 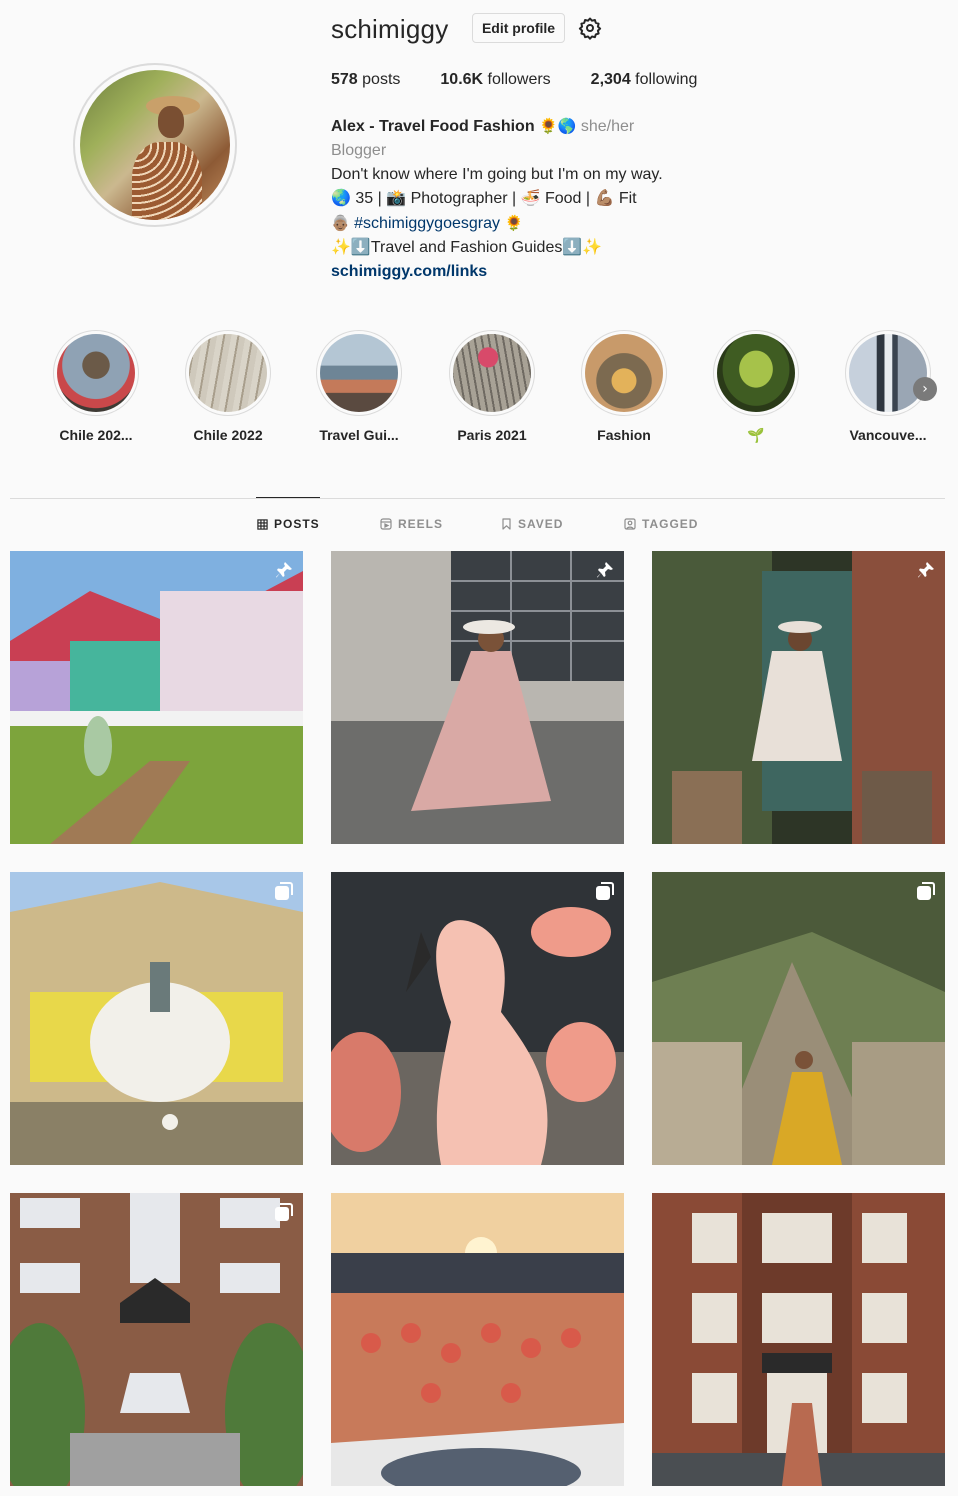 I want to click on tab-label: TAGGED, so click(x=670, y=524).